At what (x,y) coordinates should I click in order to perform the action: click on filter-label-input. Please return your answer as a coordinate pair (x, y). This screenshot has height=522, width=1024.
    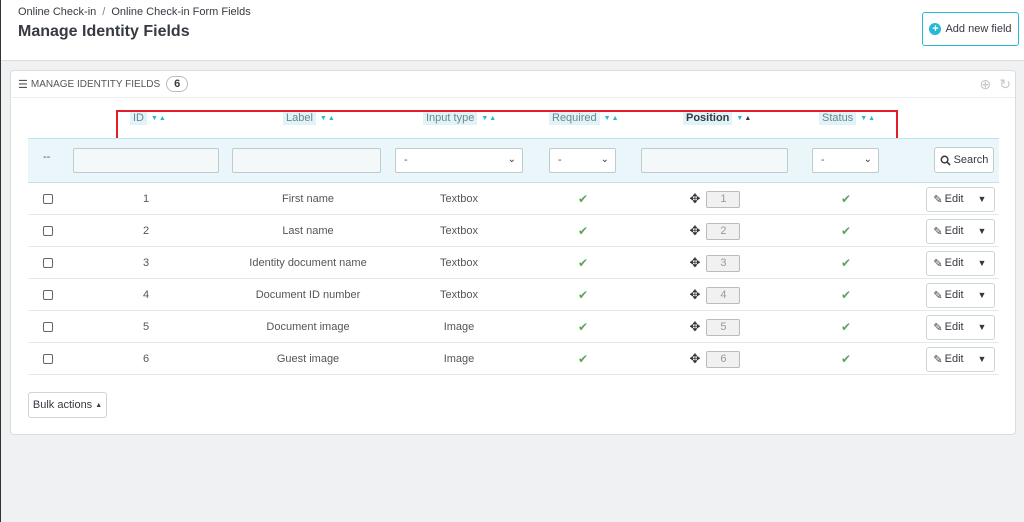
    Looking at the image, I should click on (306, 160).